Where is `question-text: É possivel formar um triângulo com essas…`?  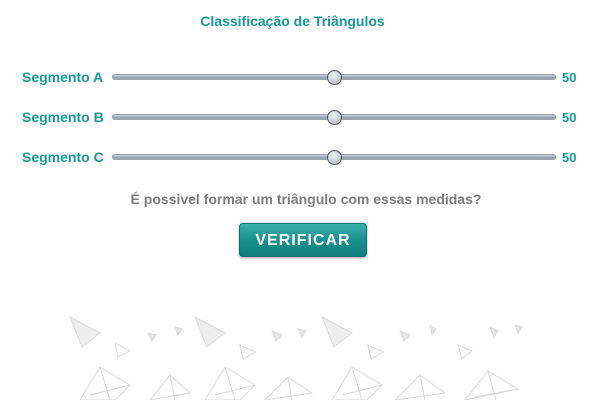
question-text: É possivel formar um triângulo com essas… is located at coordinates (306, 199).